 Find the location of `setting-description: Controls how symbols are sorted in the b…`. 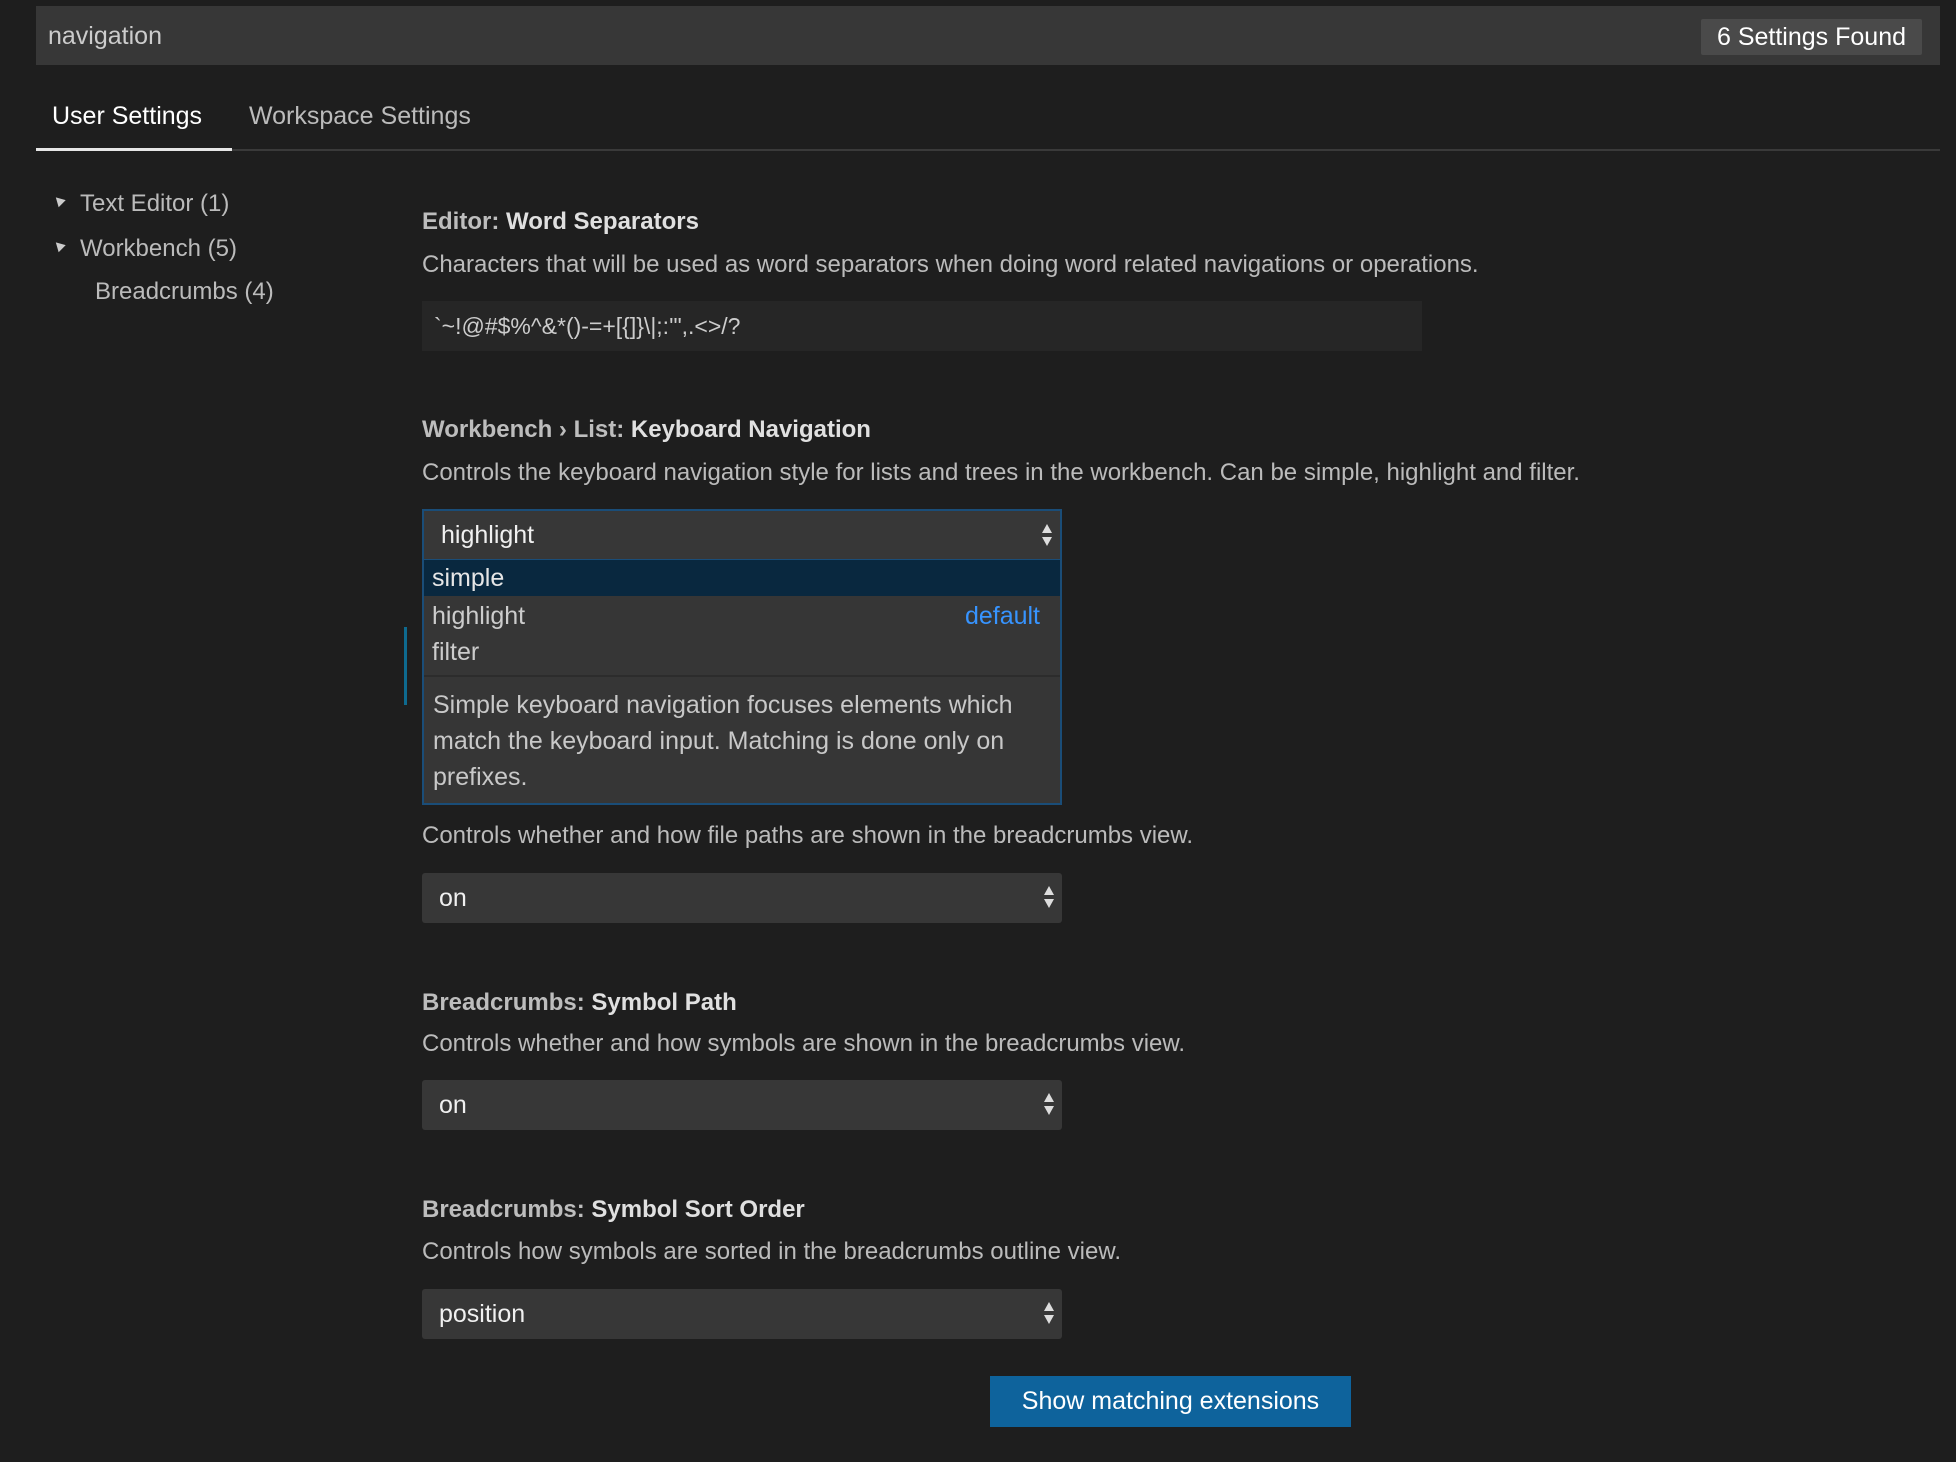

setting-description: Controls how symbols are sorted in the b… is located at coordinates (771, 1251).